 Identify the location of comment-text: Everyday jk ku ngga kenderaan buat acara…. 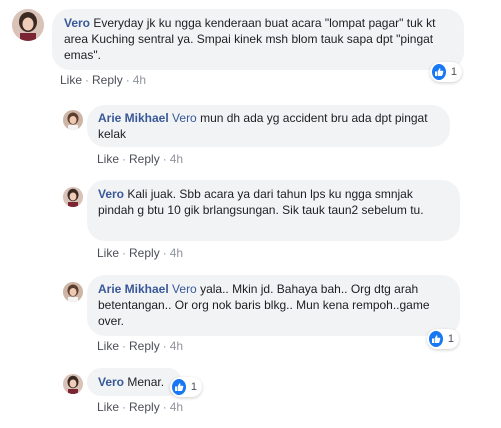
(250, 39).